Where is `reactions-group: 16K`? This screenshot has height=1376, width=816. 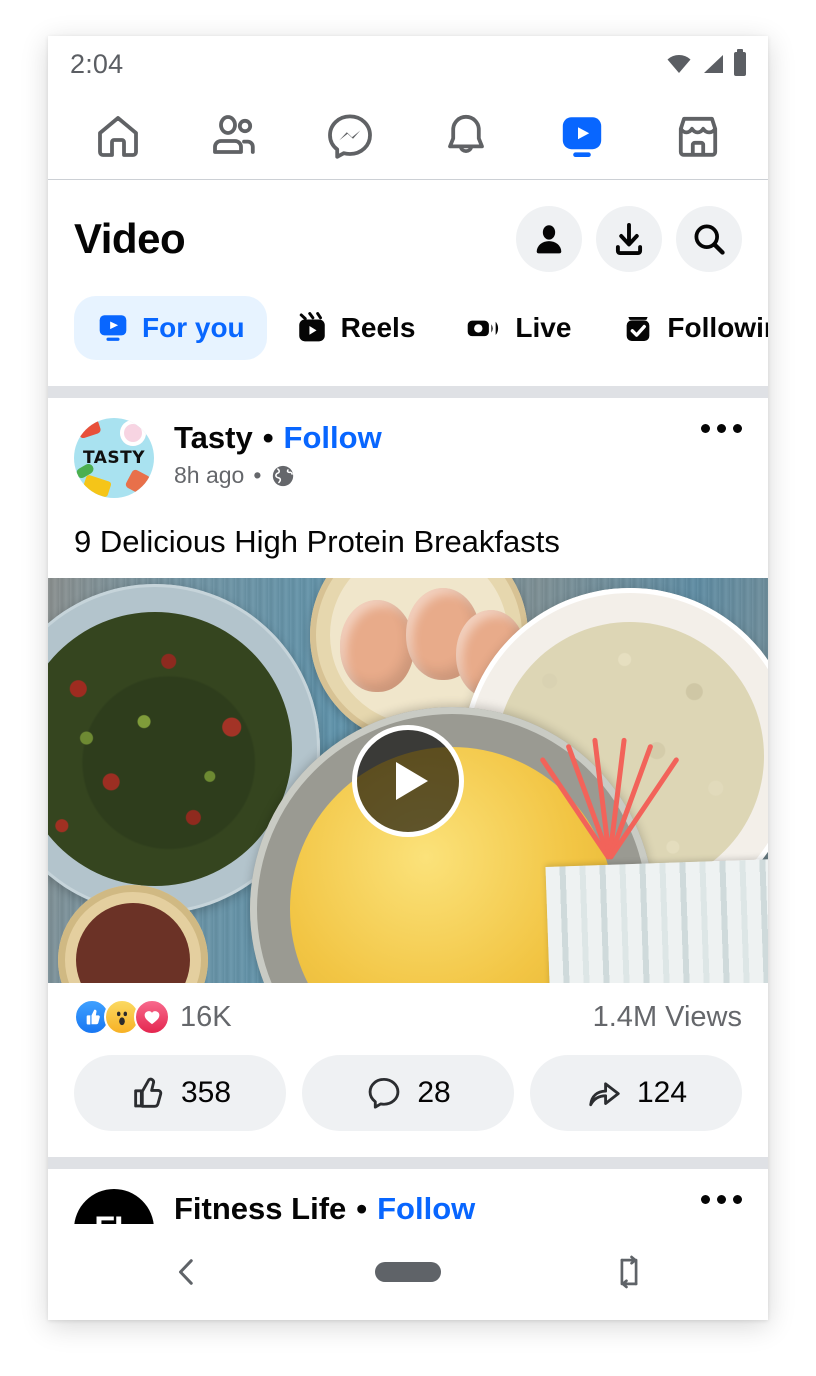
reactions-group: 16K is located at coordinates (153, 1017).